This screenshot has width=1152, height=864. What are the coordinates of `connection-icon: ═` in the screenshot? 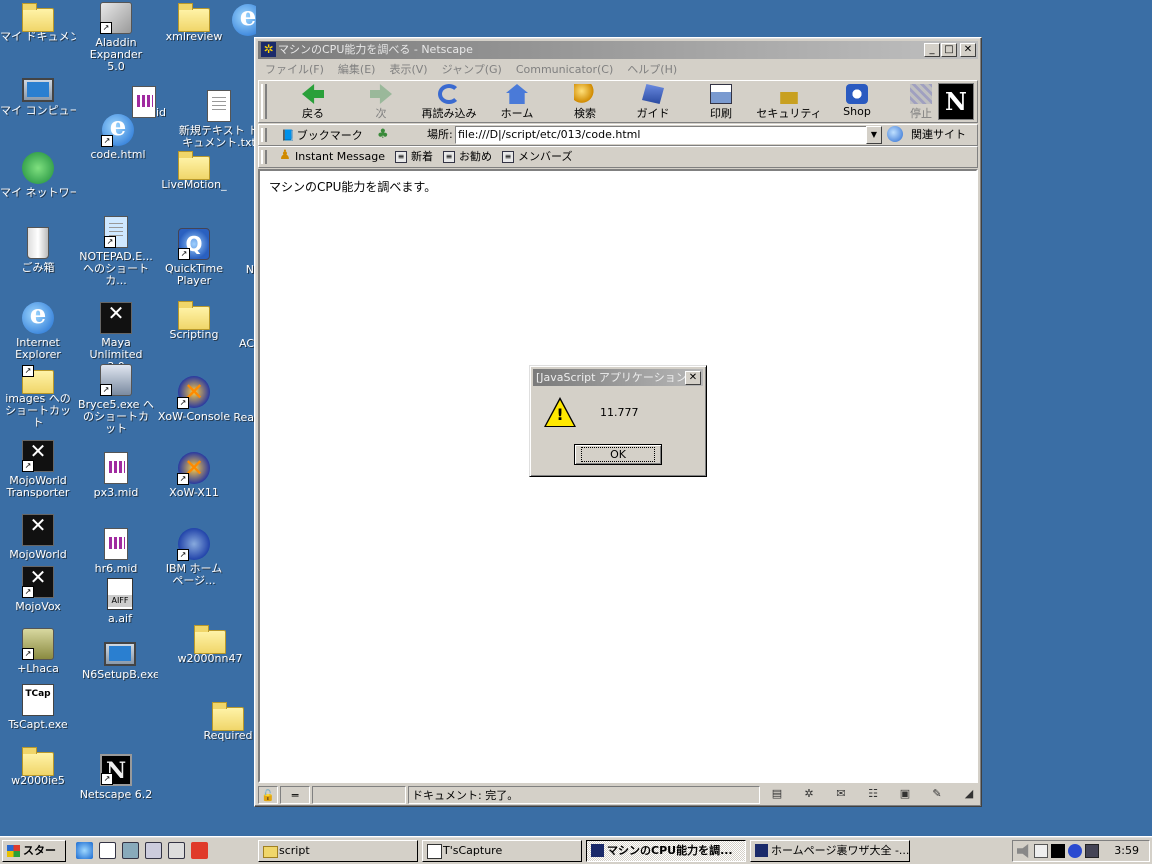 It's located at (295, 795).